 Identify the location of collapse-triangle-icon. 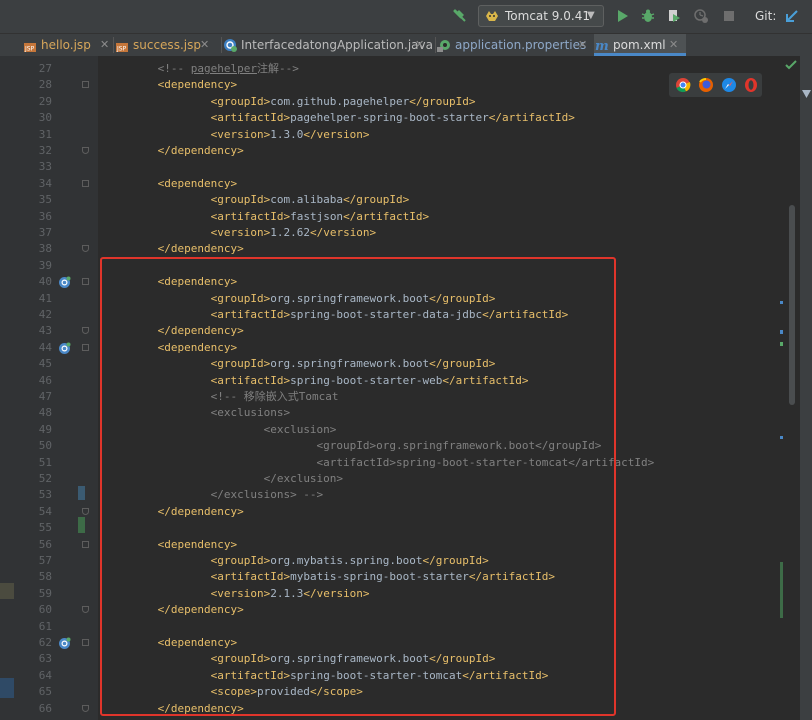
(806, 94).